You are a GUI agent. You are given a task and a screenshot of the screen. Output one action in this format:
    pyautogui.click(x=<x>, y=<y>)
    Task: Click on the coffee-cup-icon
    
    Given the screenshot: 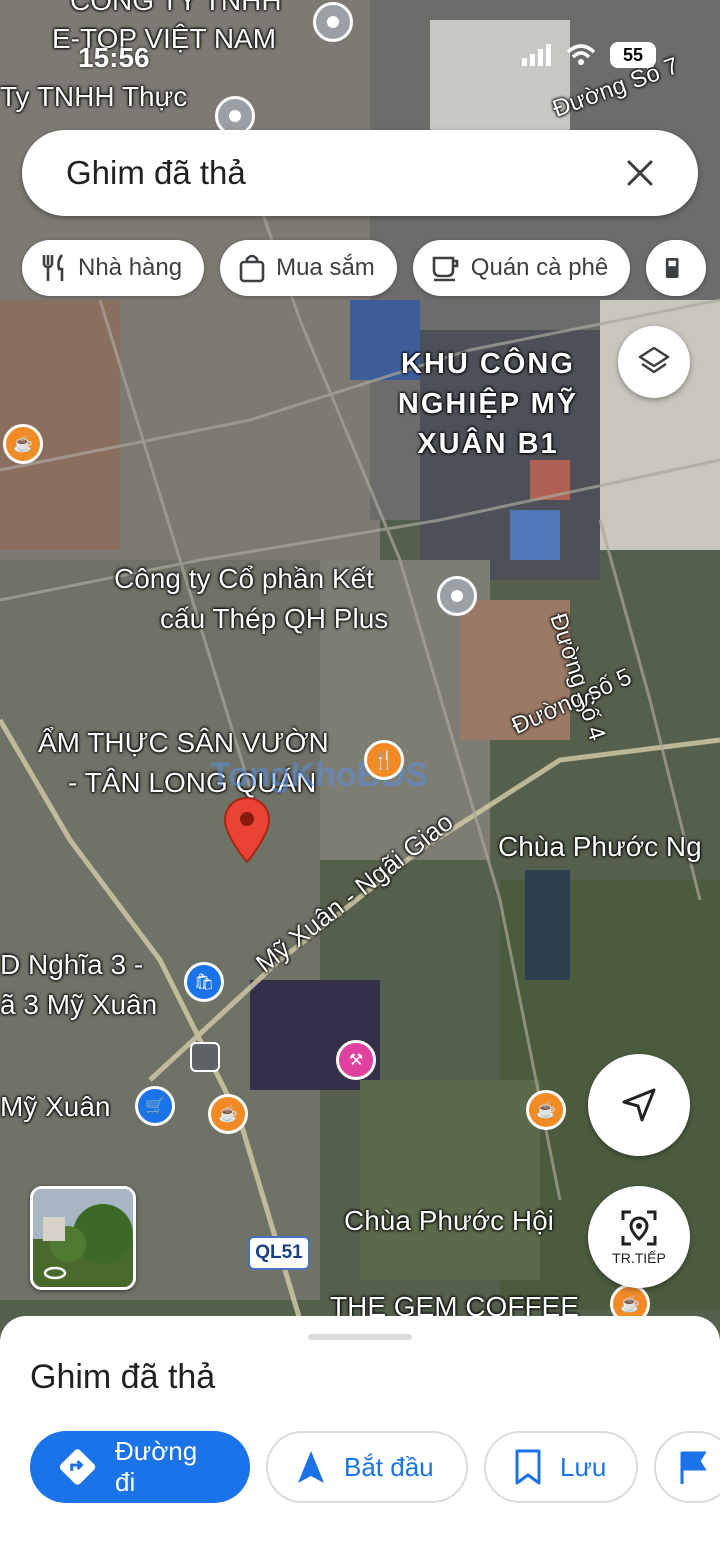 What is the action you would take?
    pyautogui.click(x=445, y=269)
    